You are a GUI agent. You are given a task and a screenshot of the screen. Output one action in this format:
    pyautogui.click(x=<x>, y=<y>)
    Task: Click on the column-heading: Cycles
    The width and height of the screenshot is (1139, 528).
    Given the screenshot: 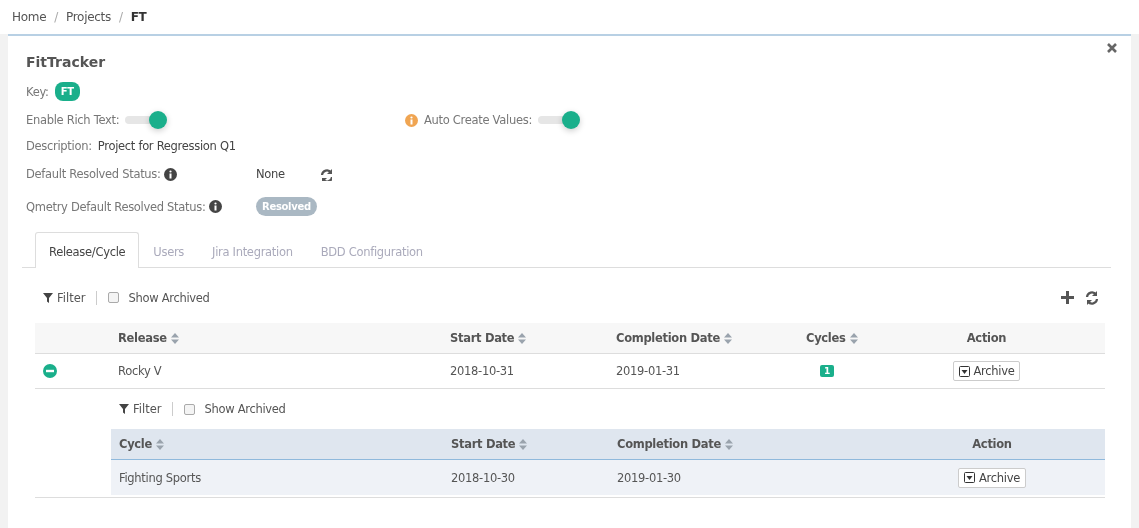 What is the action you would take?
    pyautogui.click(x=832, y=338)
    